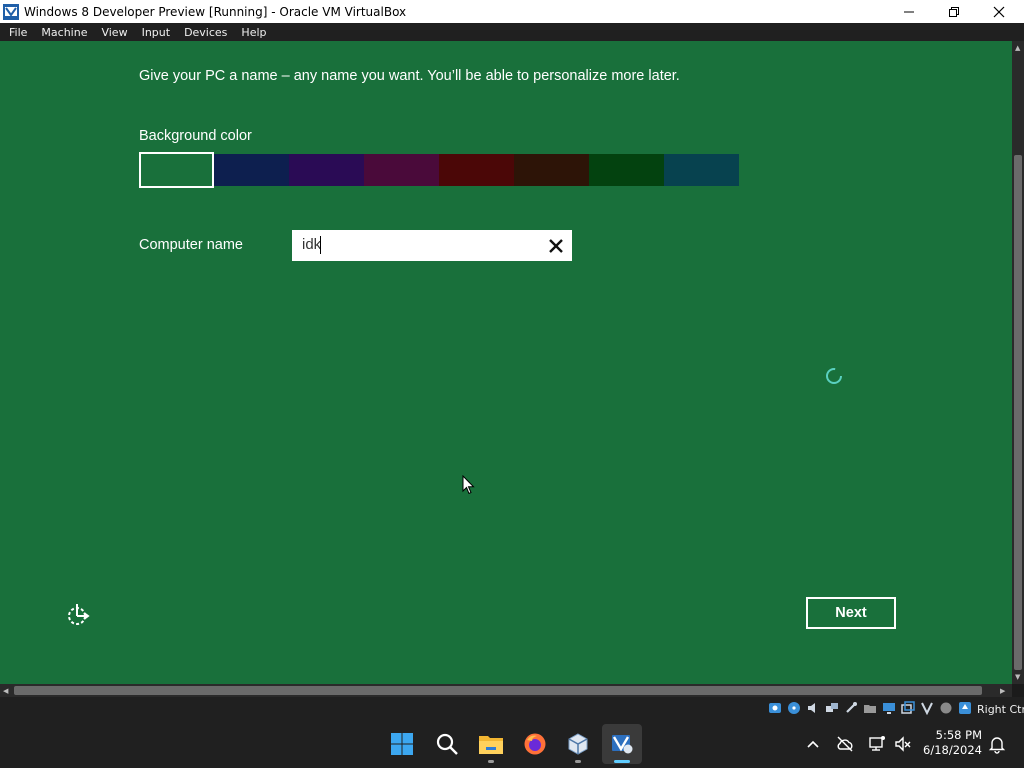 This screenshot has width=1024, height=768. I want to click on restore-button, so click(954, 11).